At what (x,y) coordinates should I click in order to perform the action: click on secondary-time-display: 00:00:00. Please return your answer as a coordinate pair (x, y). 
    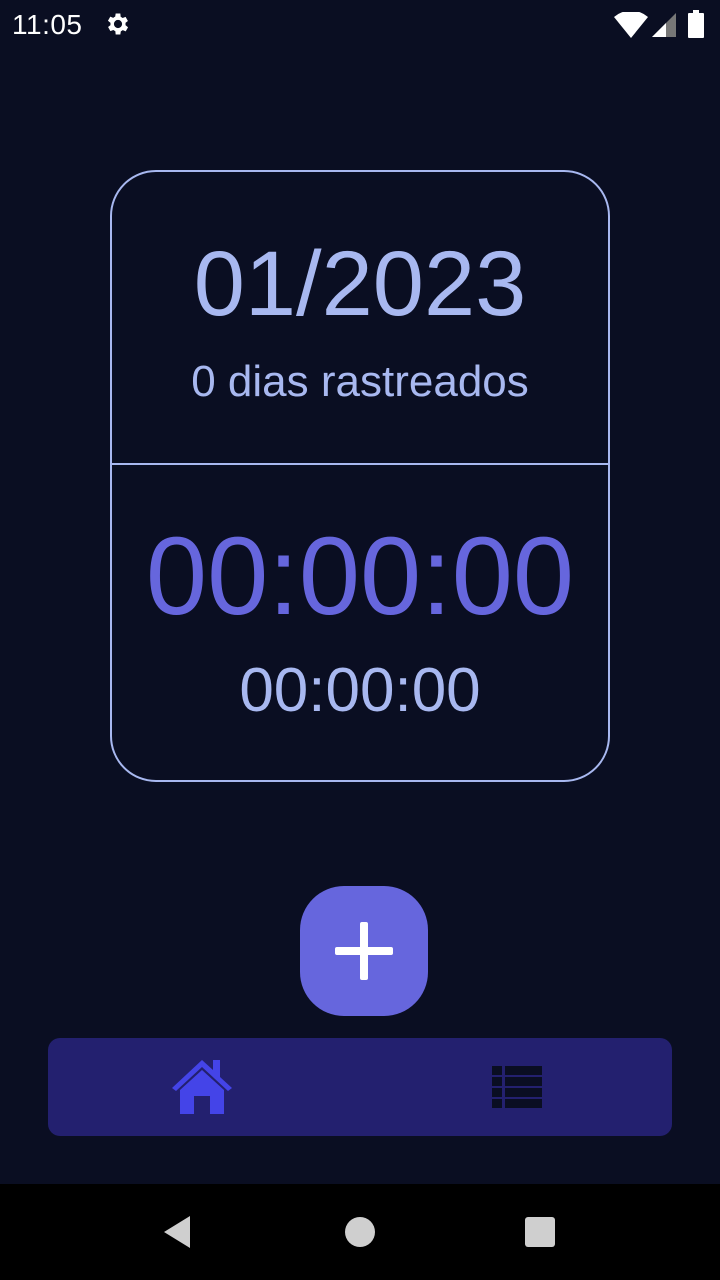
    Looking at the image, I should click on (360, 690).